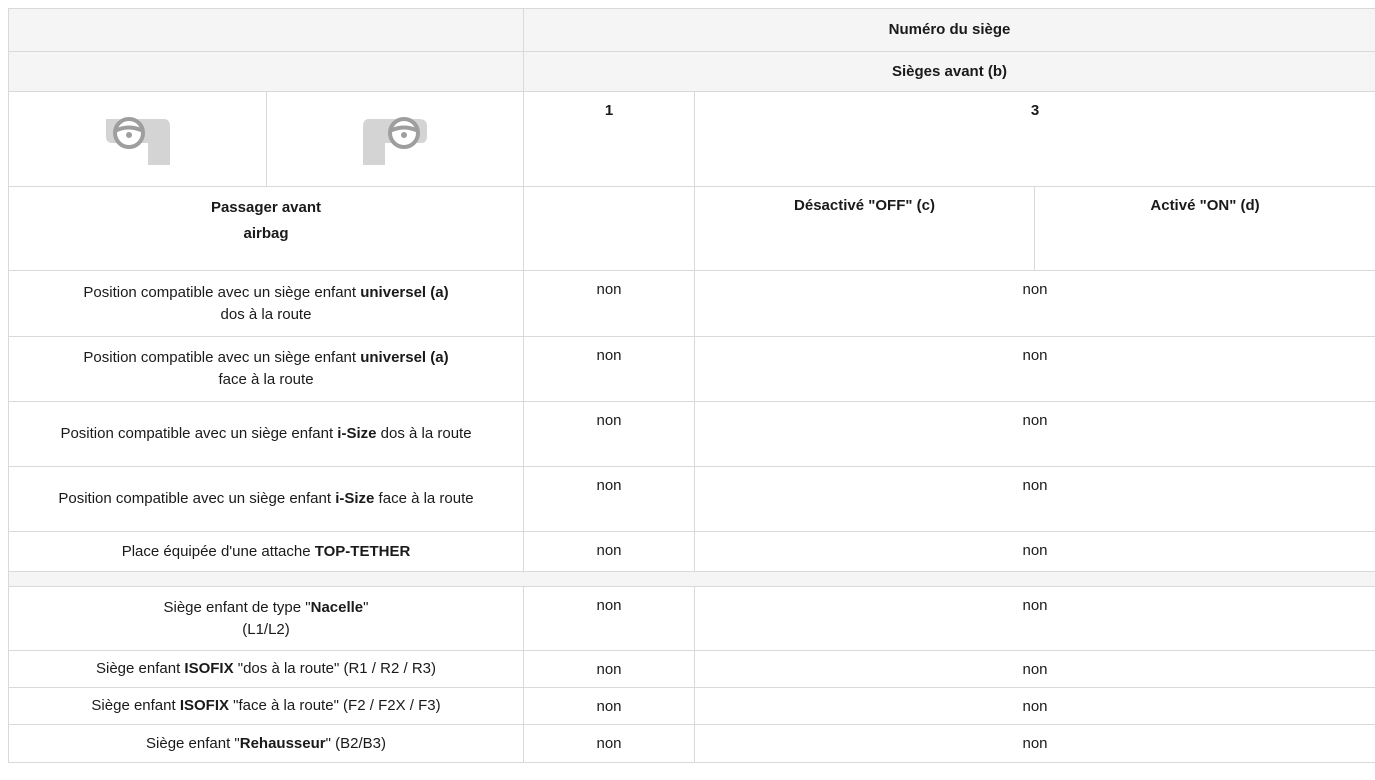 The width and height of the screenshot is (1375, 780). I want to click on row-label: Place équipée d'une attache TOP-TETHER, so click(266, 551).